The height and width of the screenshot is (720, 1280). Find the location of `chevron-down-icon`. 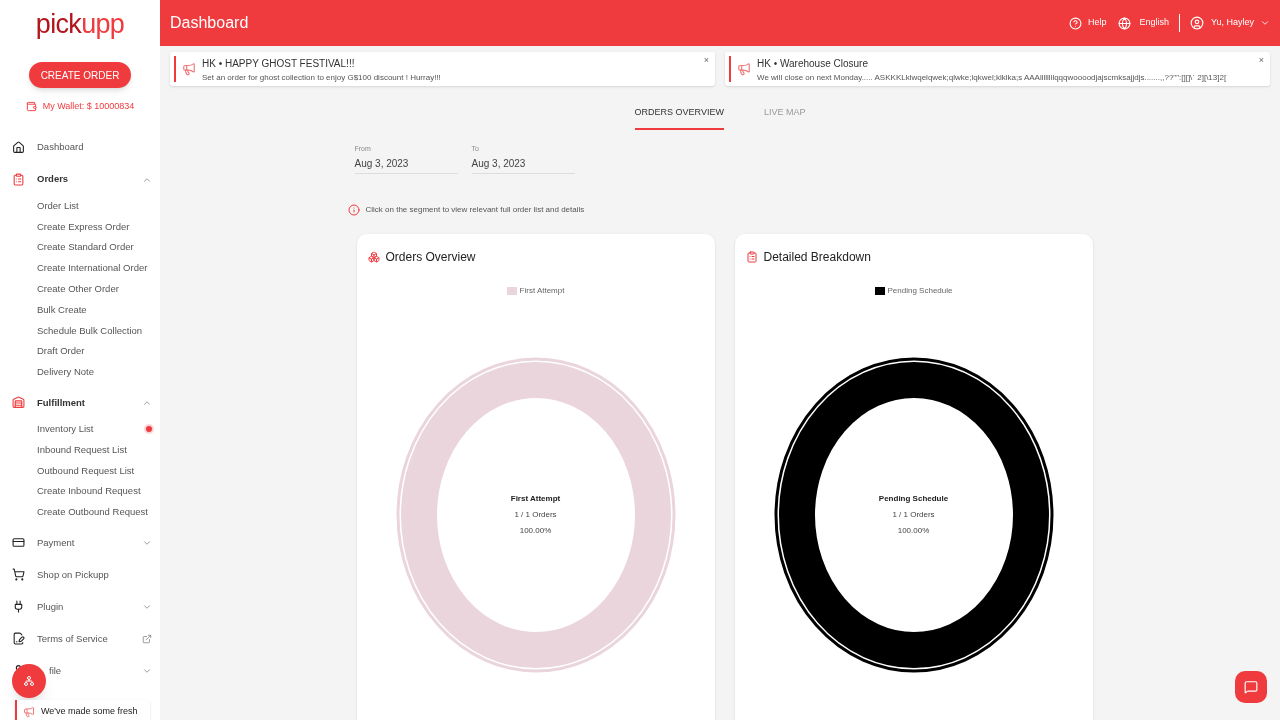

chevron-down-icon is located at coordinates (1265, 23).